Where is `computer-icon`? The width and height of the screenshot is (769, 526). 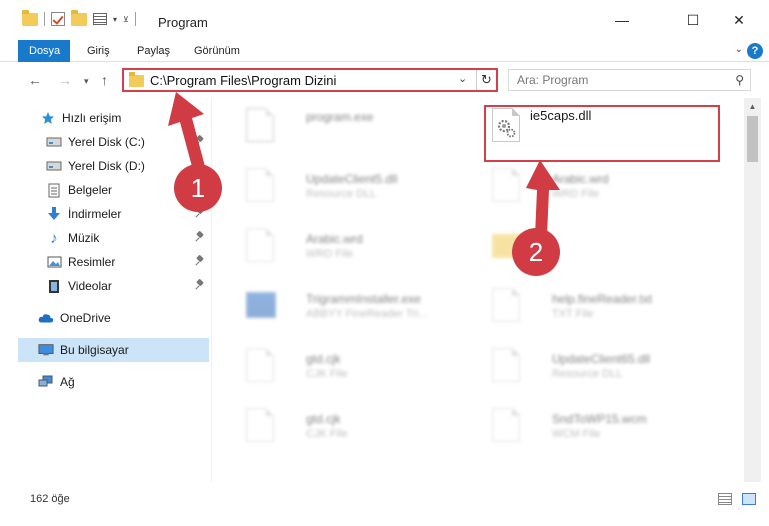 computer-icon is located at coordinates (46, 350).